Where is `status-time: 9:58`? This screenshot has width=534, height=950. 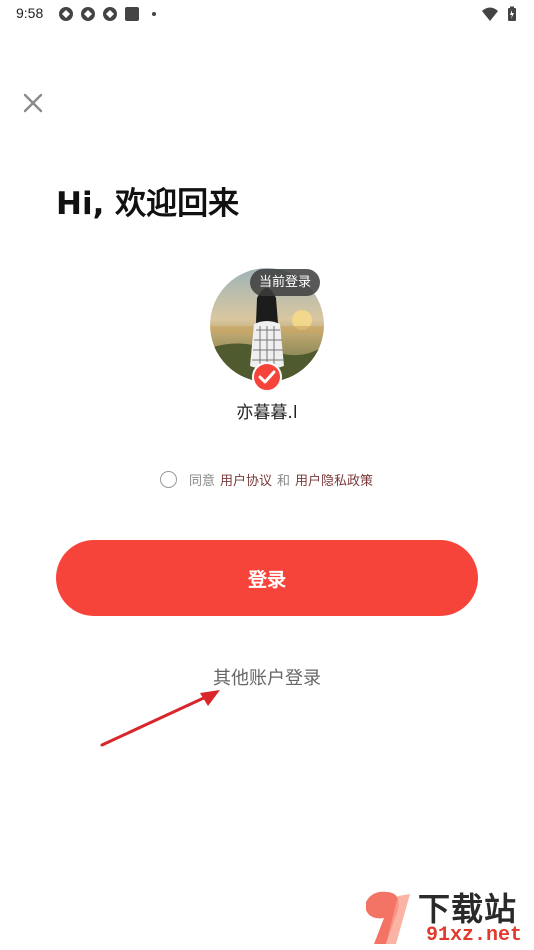
status-time: 9:58 is located at coordinates (30, 13).